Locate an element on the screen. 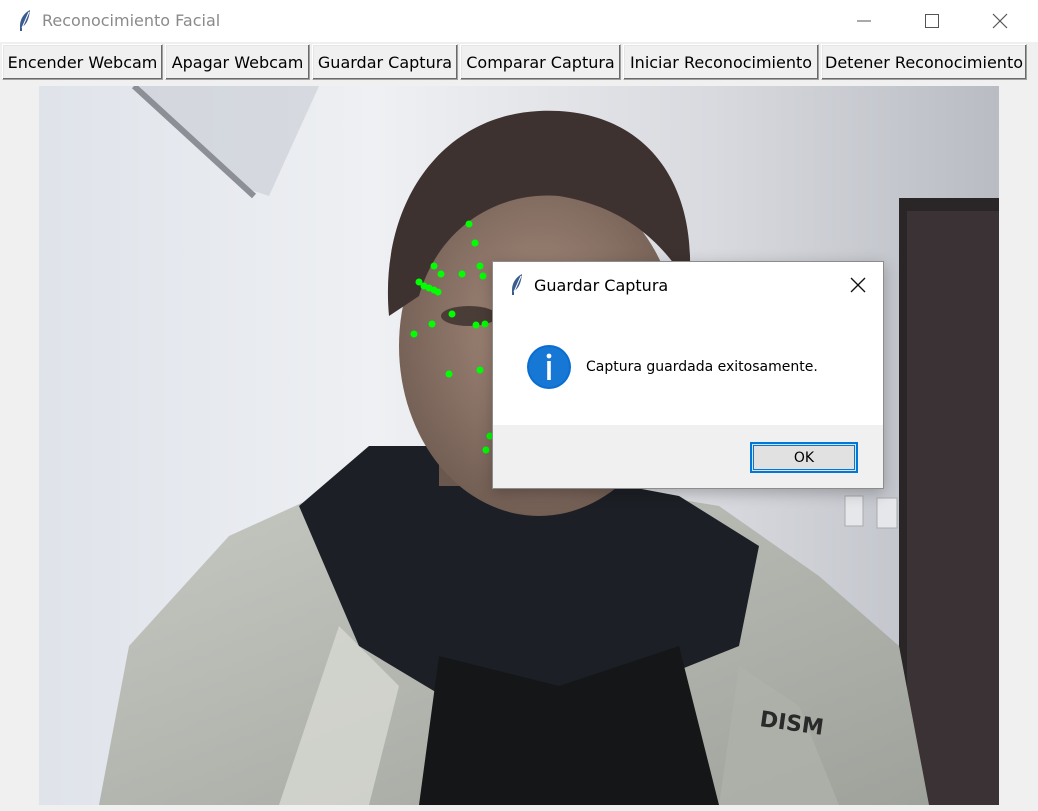 Image resolution: width=1038 pixels, height=811 pixels. maximize-icon is located at coordinates (932, 21).